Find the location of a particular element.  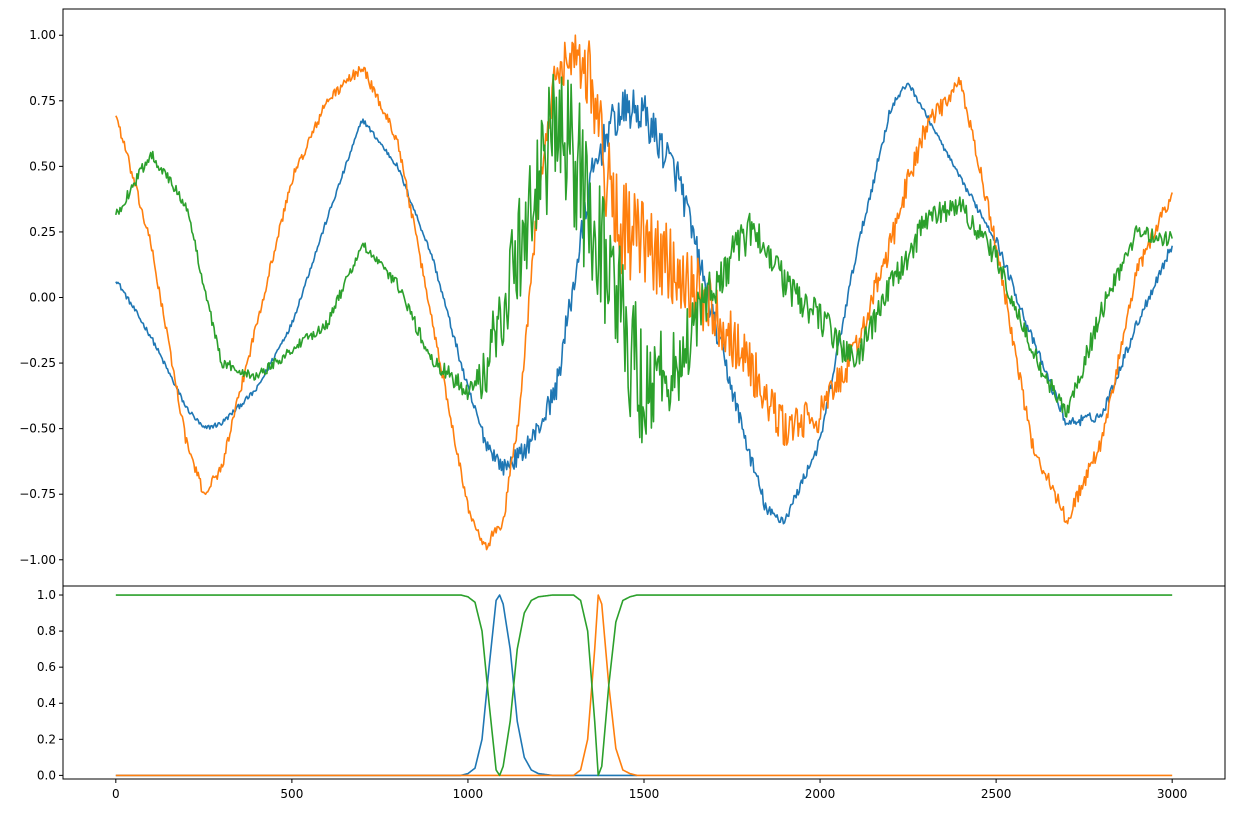

bottom-x-tick-label: 3000 is located at coordinates (1172, 794).